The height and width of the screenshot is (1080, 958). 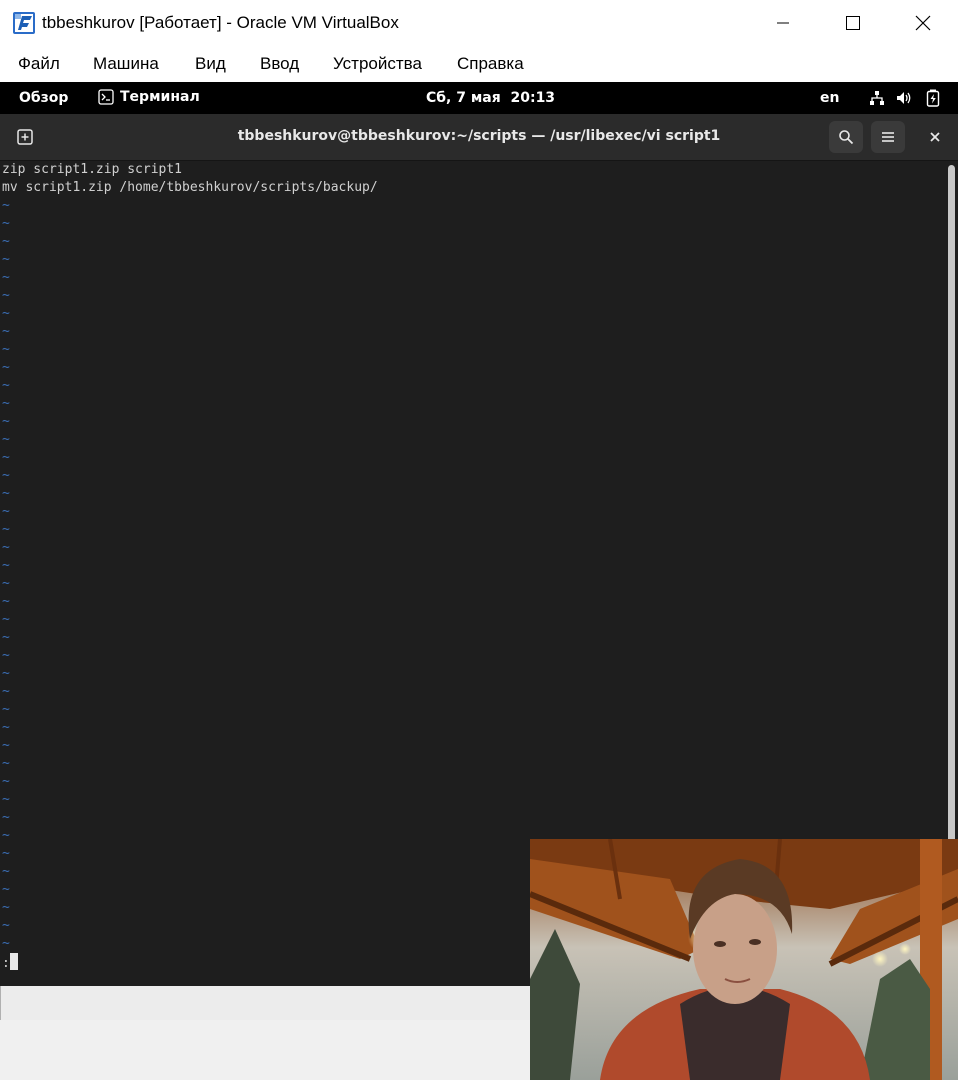 What do you see at coordinates (905, 98) in the screenshot?
I see `volume-icon` at bounding box center [905, 98].